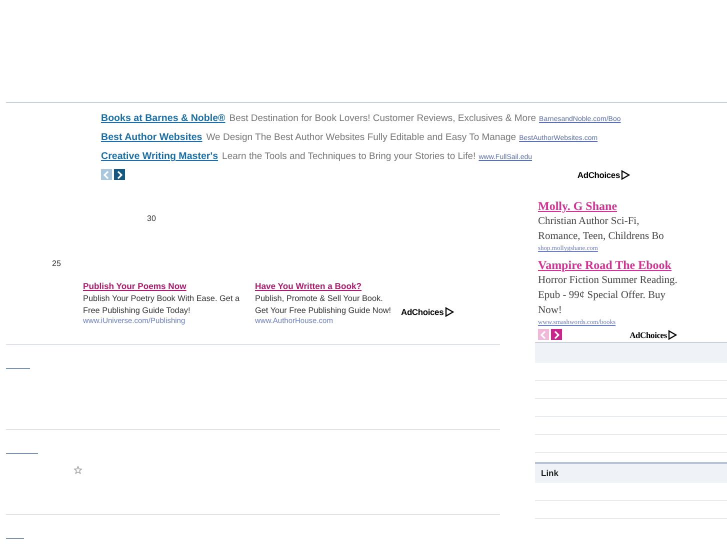 Image resolution: width=727 pixels, height=545 pixels. I want to click on ad-title-link: Publish Your Poems Now, so click(169, 286).